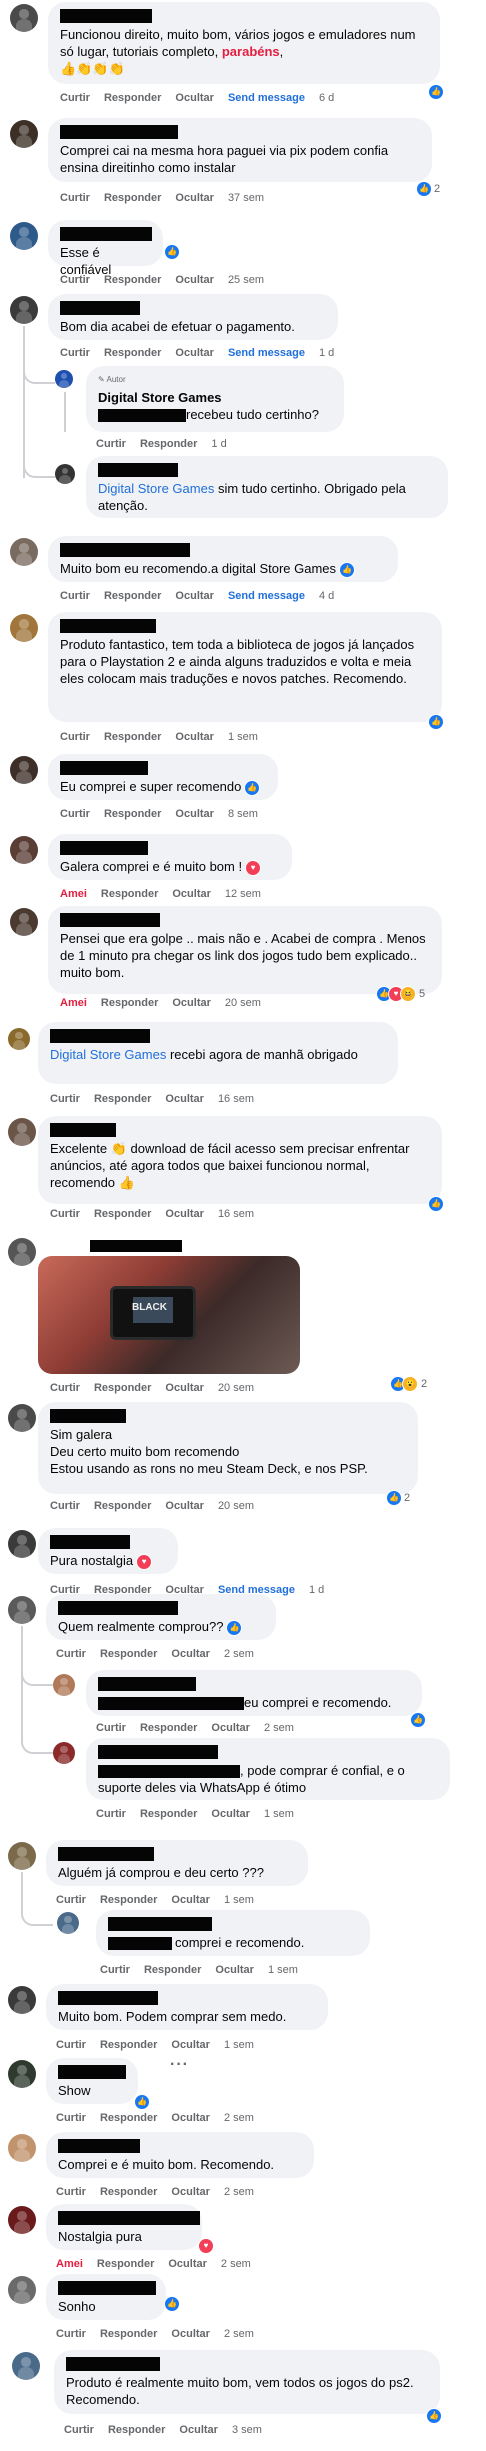  What do you see at coordinates (246, 198) in the screenshot?
I see `timestamp: 37 sem` at bounding box center [246, 198].